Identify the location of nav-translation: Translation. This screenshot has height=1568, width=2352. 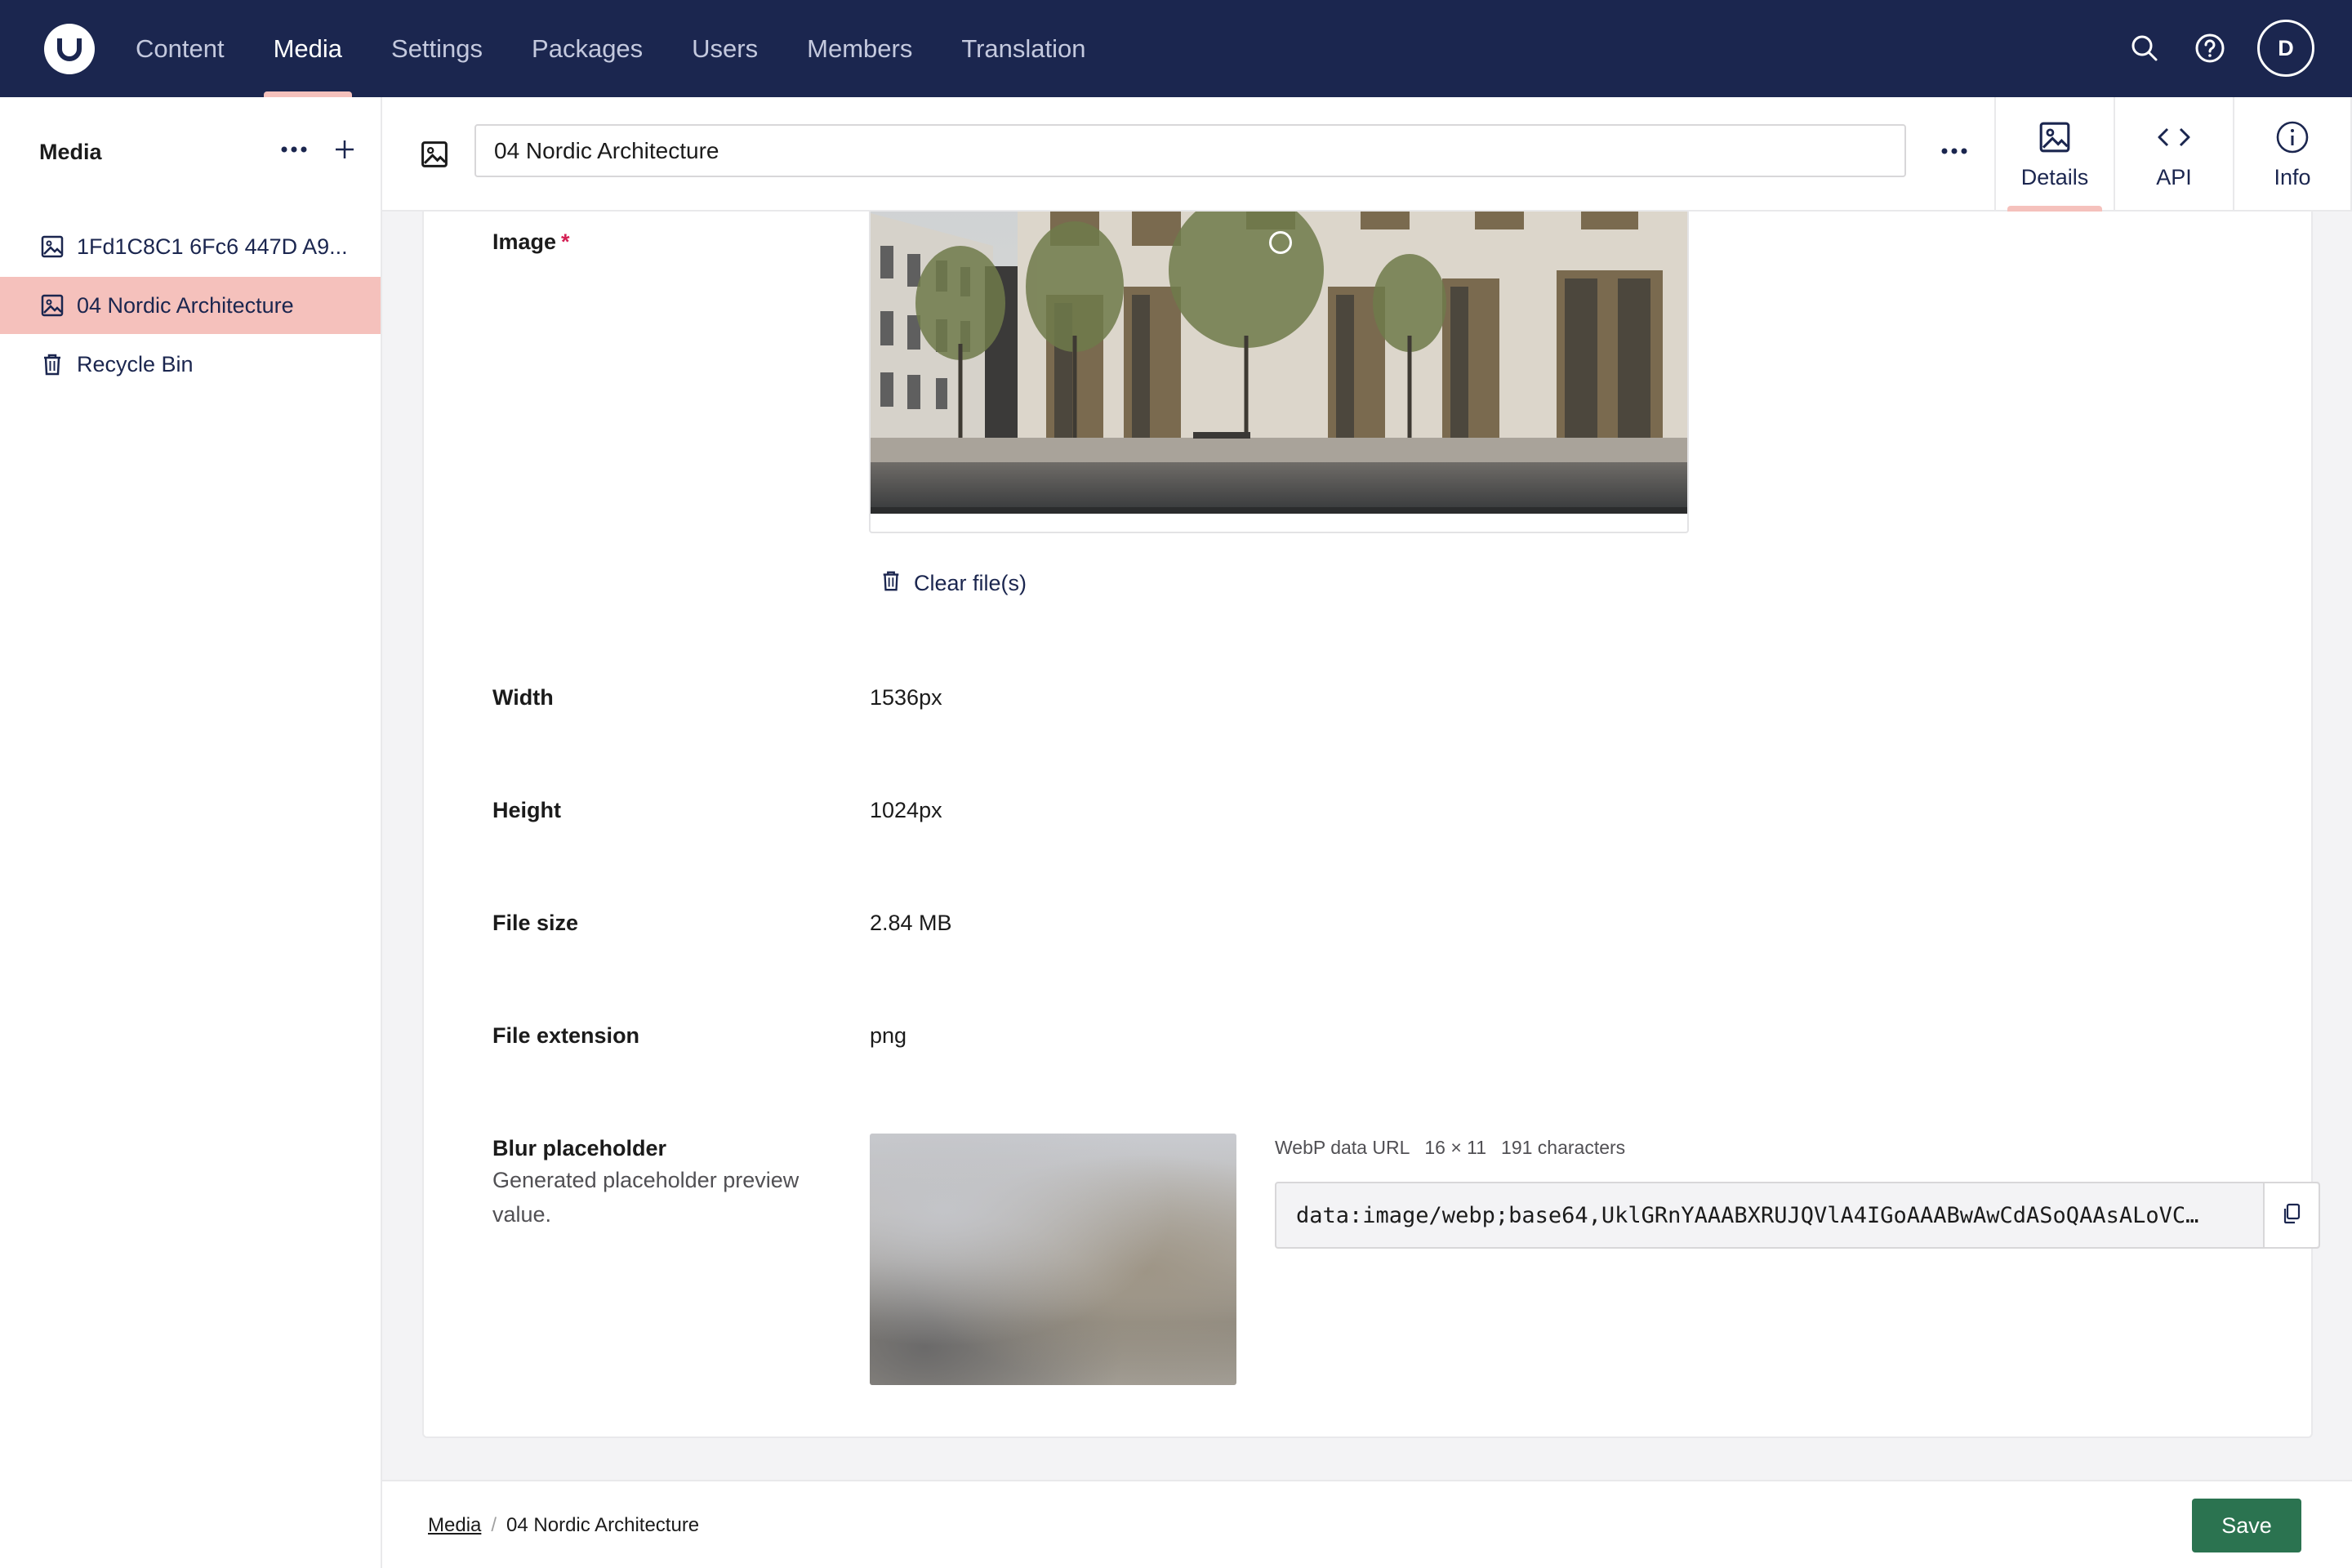
(1023, 48).